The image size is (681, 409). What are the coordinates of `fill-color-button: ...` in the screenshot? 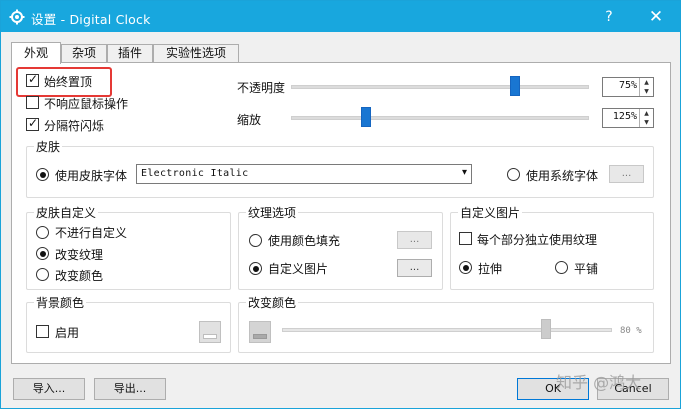 It's located at (414, 240).